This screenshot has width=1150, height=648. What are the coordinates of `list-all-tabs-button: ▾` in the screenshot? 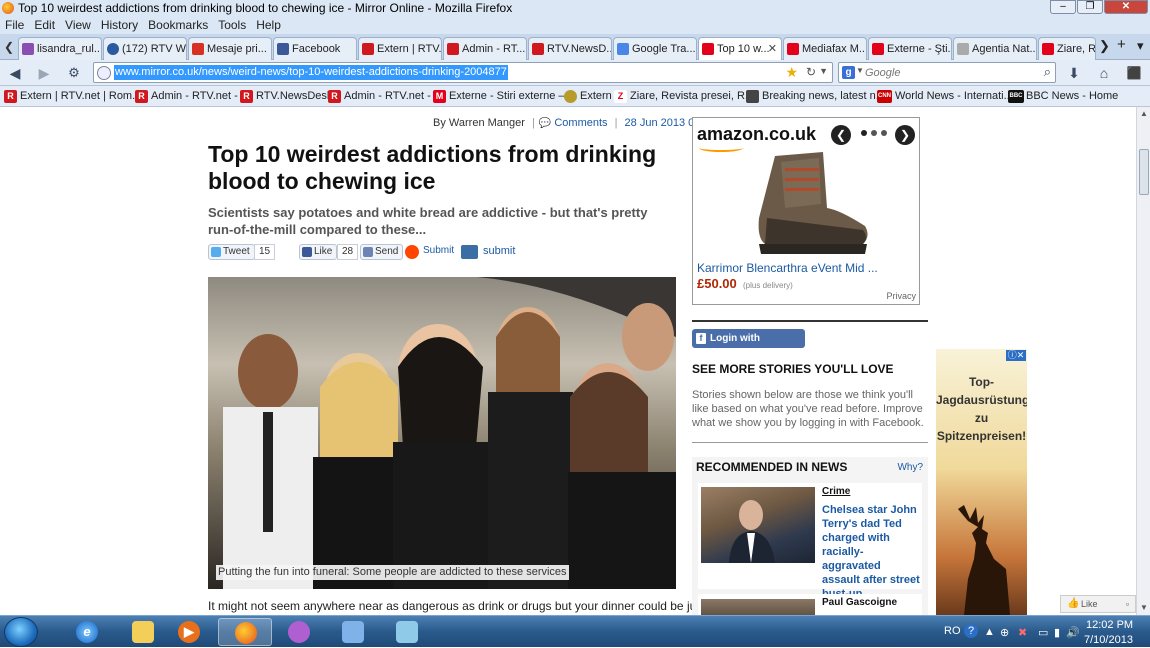 It's located at (1140, 46).